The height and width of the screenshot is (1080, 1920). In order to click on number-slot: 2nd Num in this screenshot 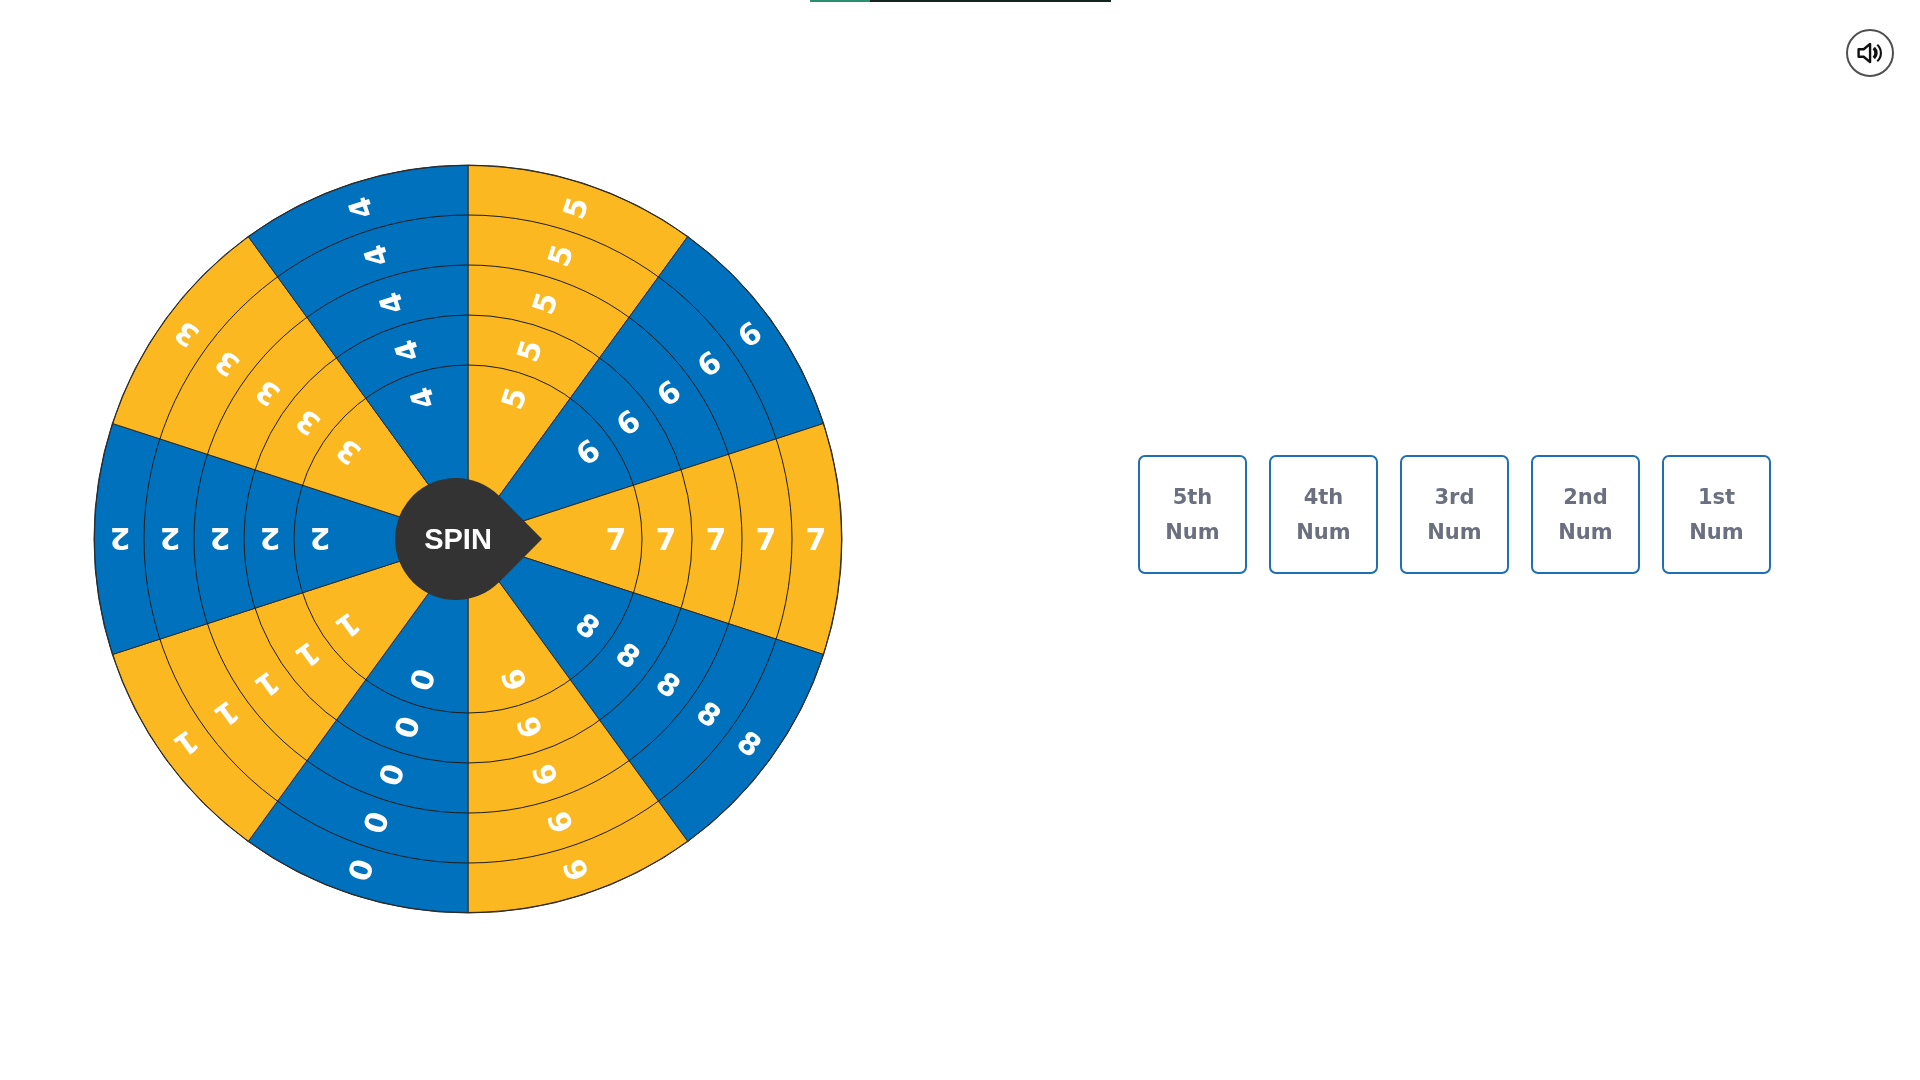, I will do `click(1585, 514)`.